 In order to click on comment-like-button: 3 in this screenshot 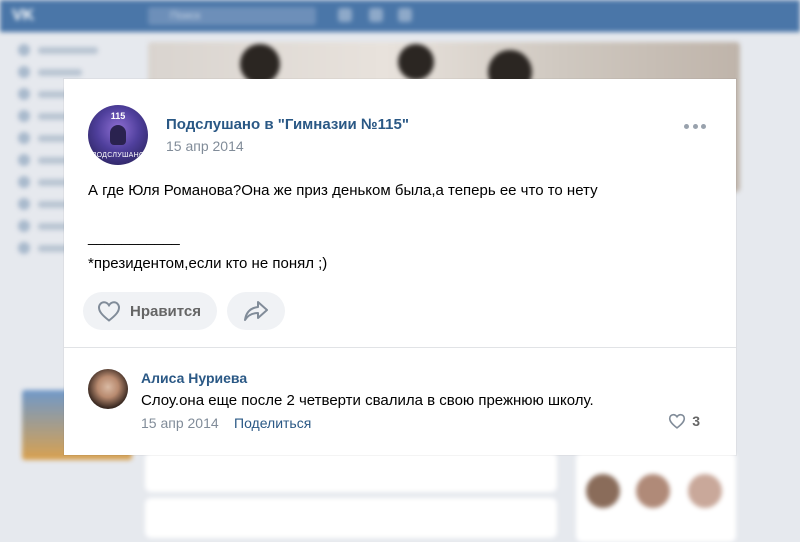, I will do `click(684, 421)`.